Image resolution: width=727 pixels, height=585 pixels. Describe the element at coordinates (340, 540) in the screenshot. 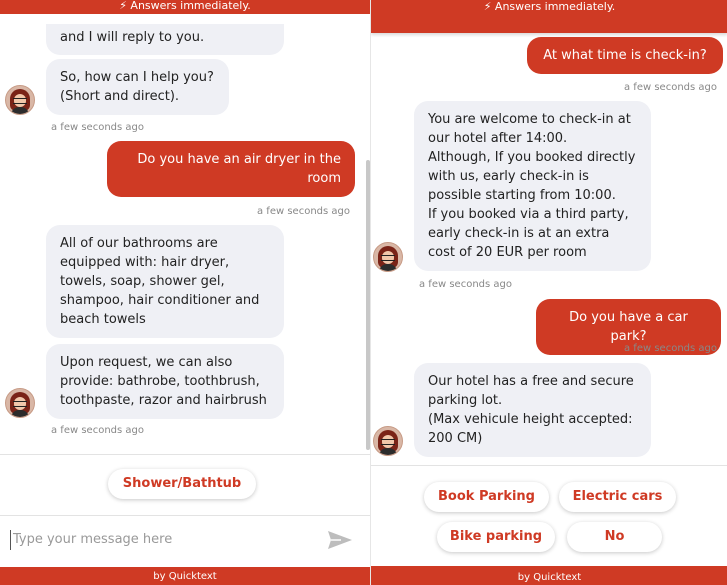

I see `send-icon` at that location.